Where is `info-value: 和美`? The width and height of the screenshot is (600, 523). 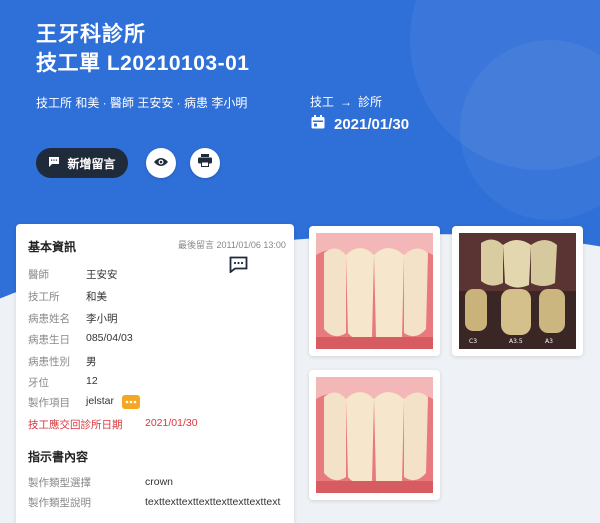 info-value: 和美 is located at coordinates (96, 297).